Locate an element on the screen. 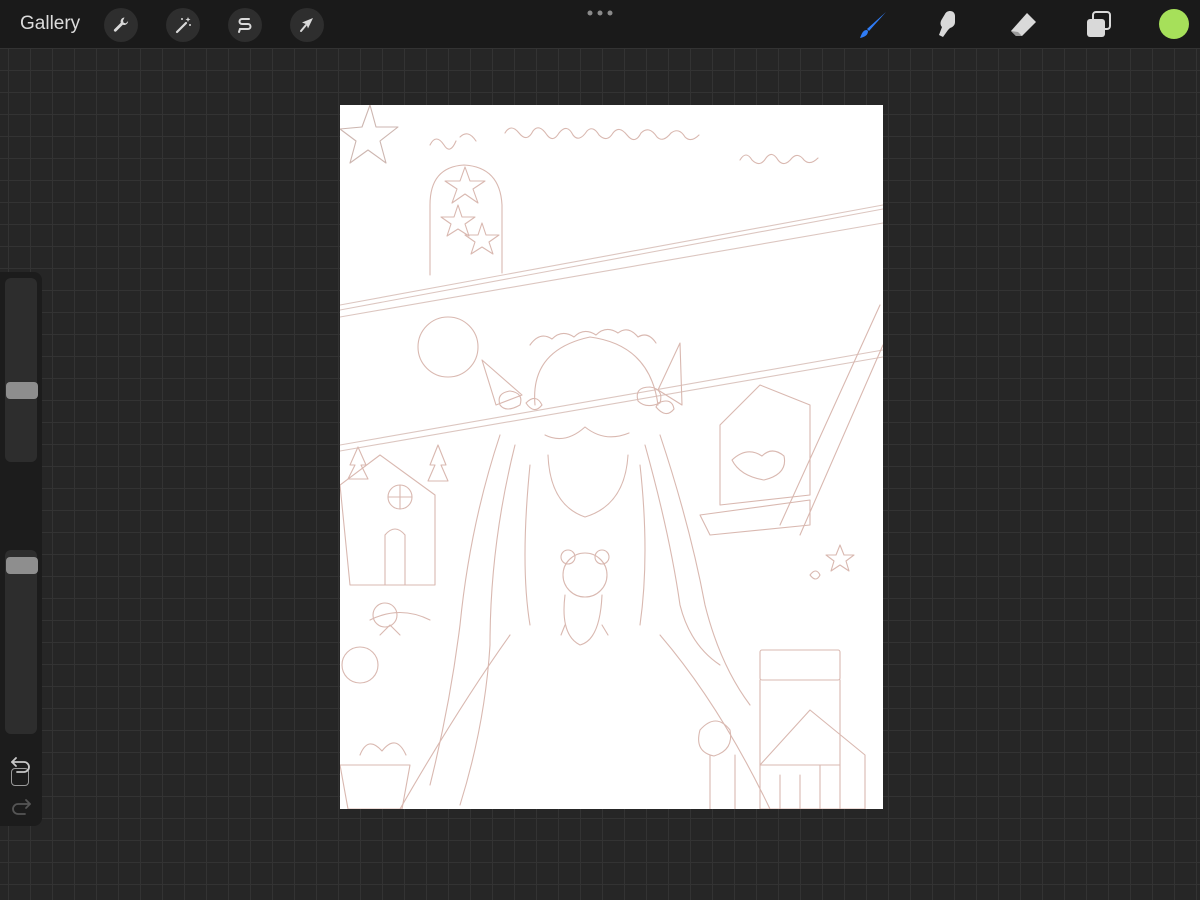 Image resolution: width=1200 pixels, height=900 pixels. undo-icon is located at coordinates (21, 763).